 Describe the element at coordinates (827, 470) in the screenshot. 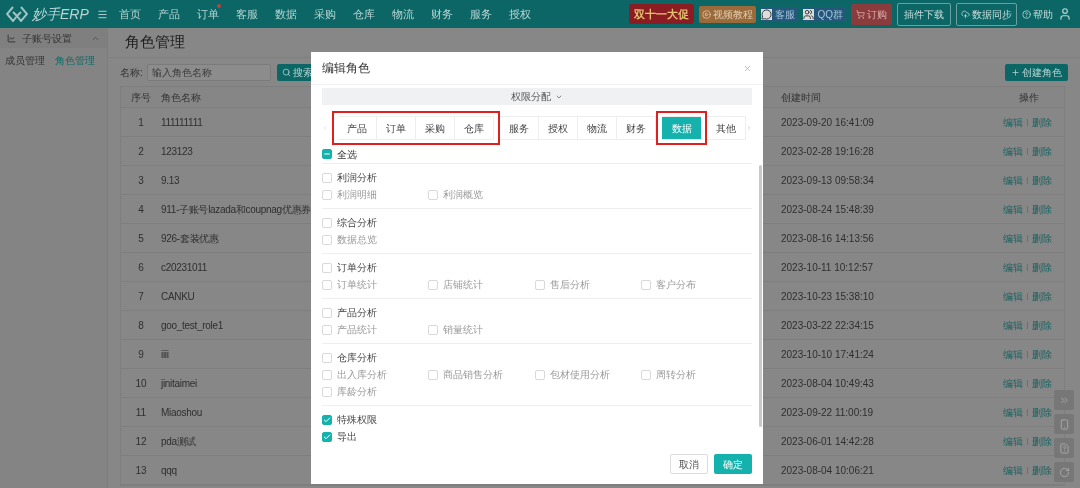

I see `table-cell: 2023-08-04 10:06:21` at that location.